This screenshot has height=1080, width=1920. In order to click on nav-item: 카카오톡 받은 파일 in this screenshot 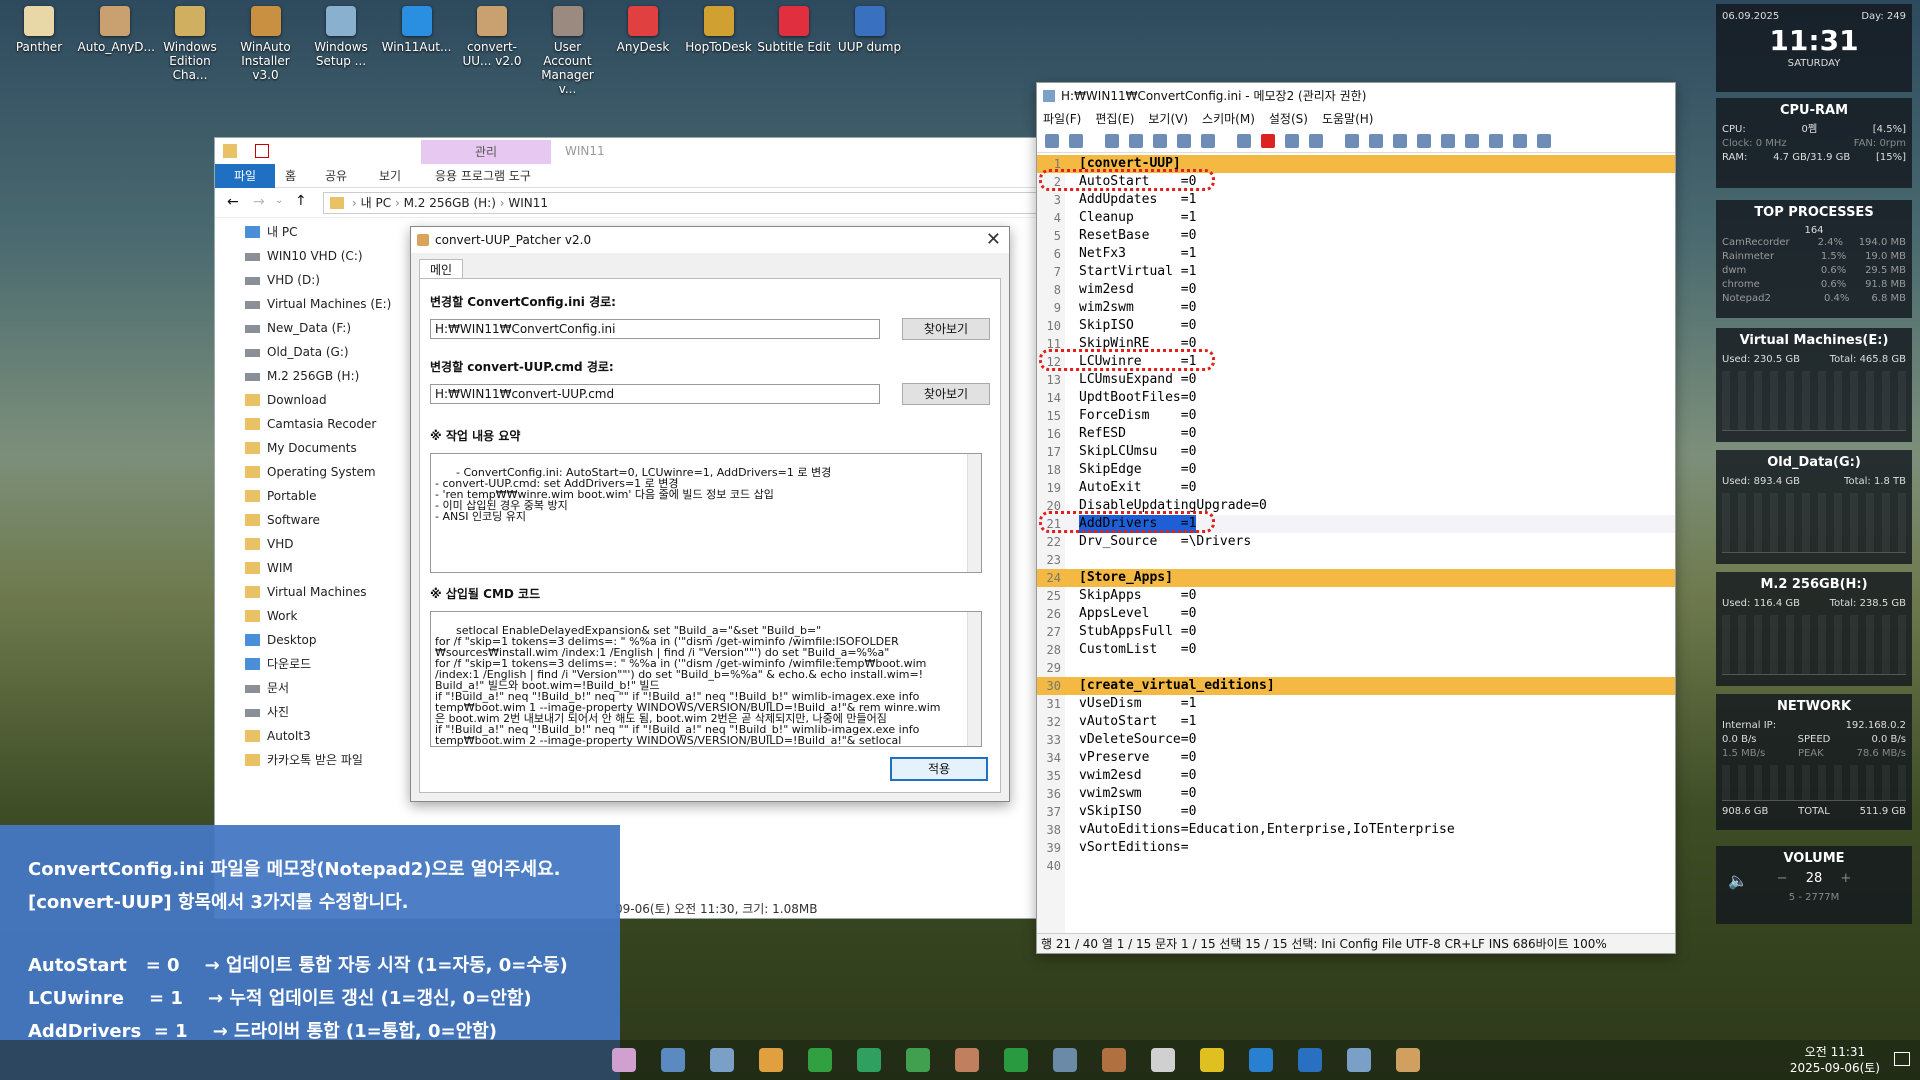, I will do `click(325, 760)`.